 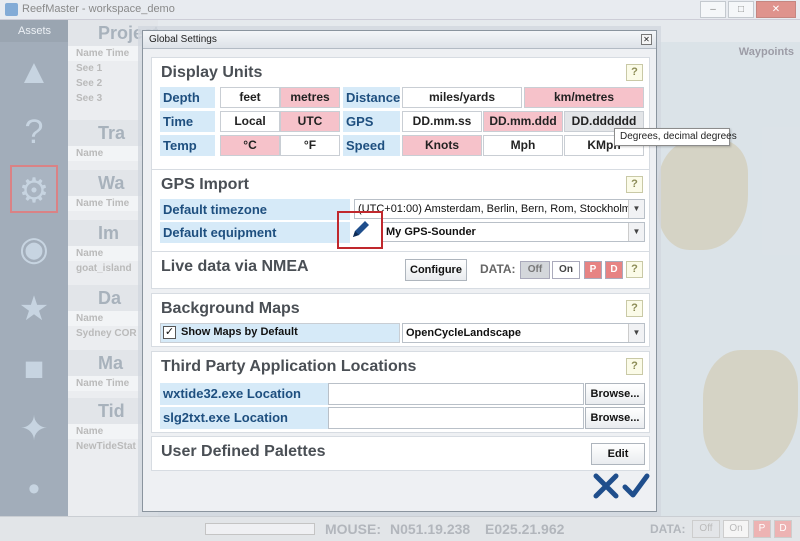 What do you see at coordinates (498, 269) in the screenshot?
I see `nmea-data-label: DATA:` at bounding box center [498, 269].